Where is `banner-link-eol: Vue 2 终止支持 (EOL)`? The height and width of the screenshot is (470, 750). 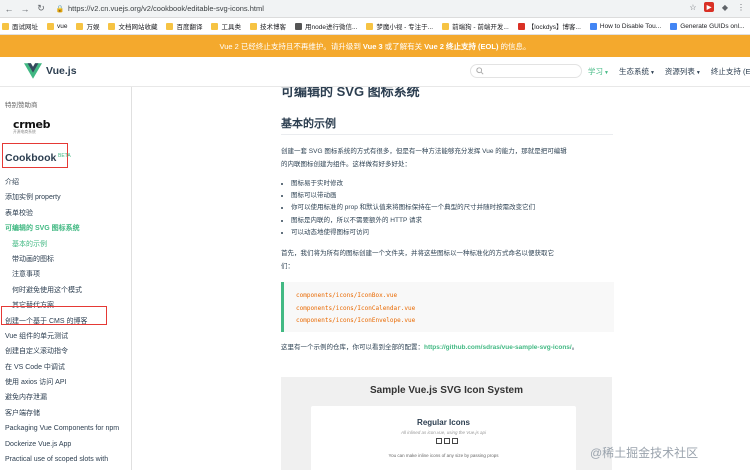 banner-link-eol: Vue 2 终止支持 (EOL) is located at coordinates (461, 46).